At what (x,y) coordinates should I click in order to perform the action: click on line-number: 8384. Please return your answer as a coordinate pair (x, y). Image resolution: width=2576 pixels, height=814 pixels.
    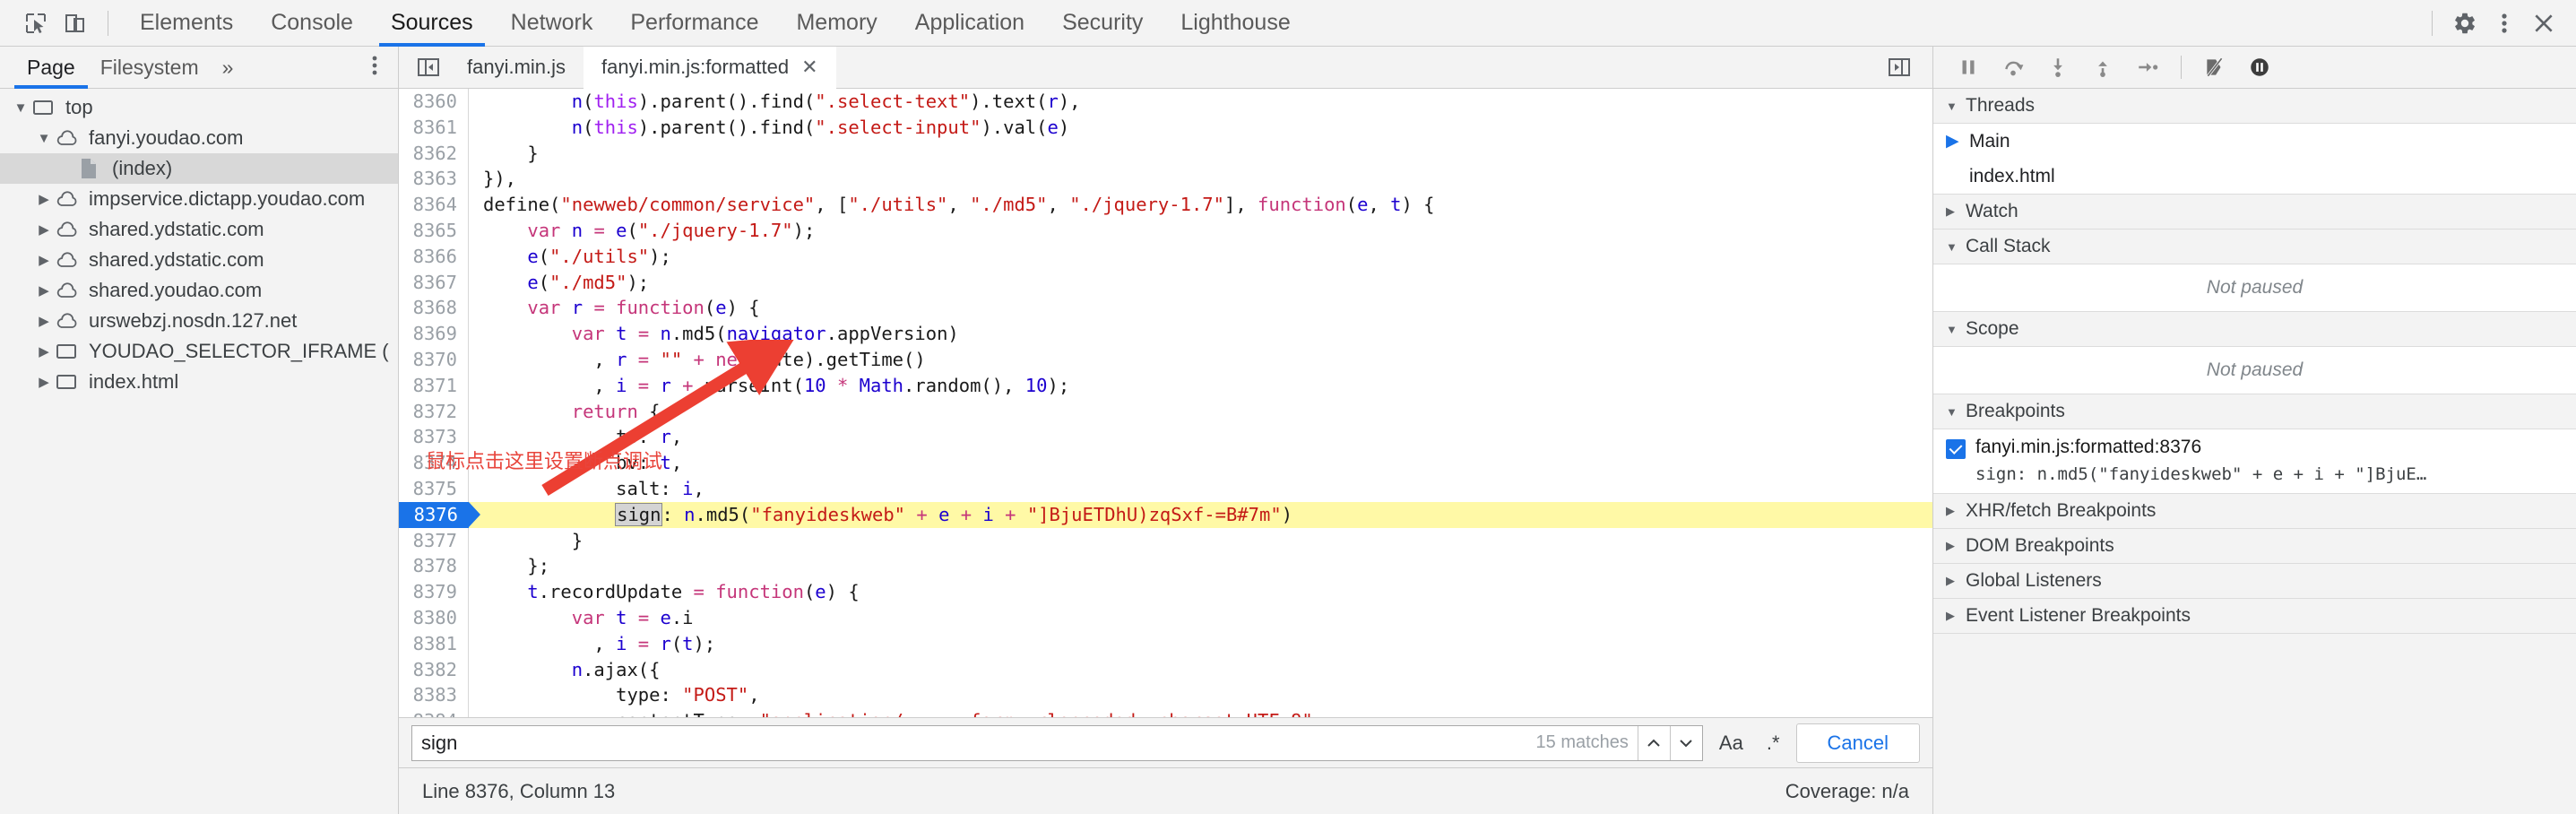
    Looking at the image, I should click on (434, 712).